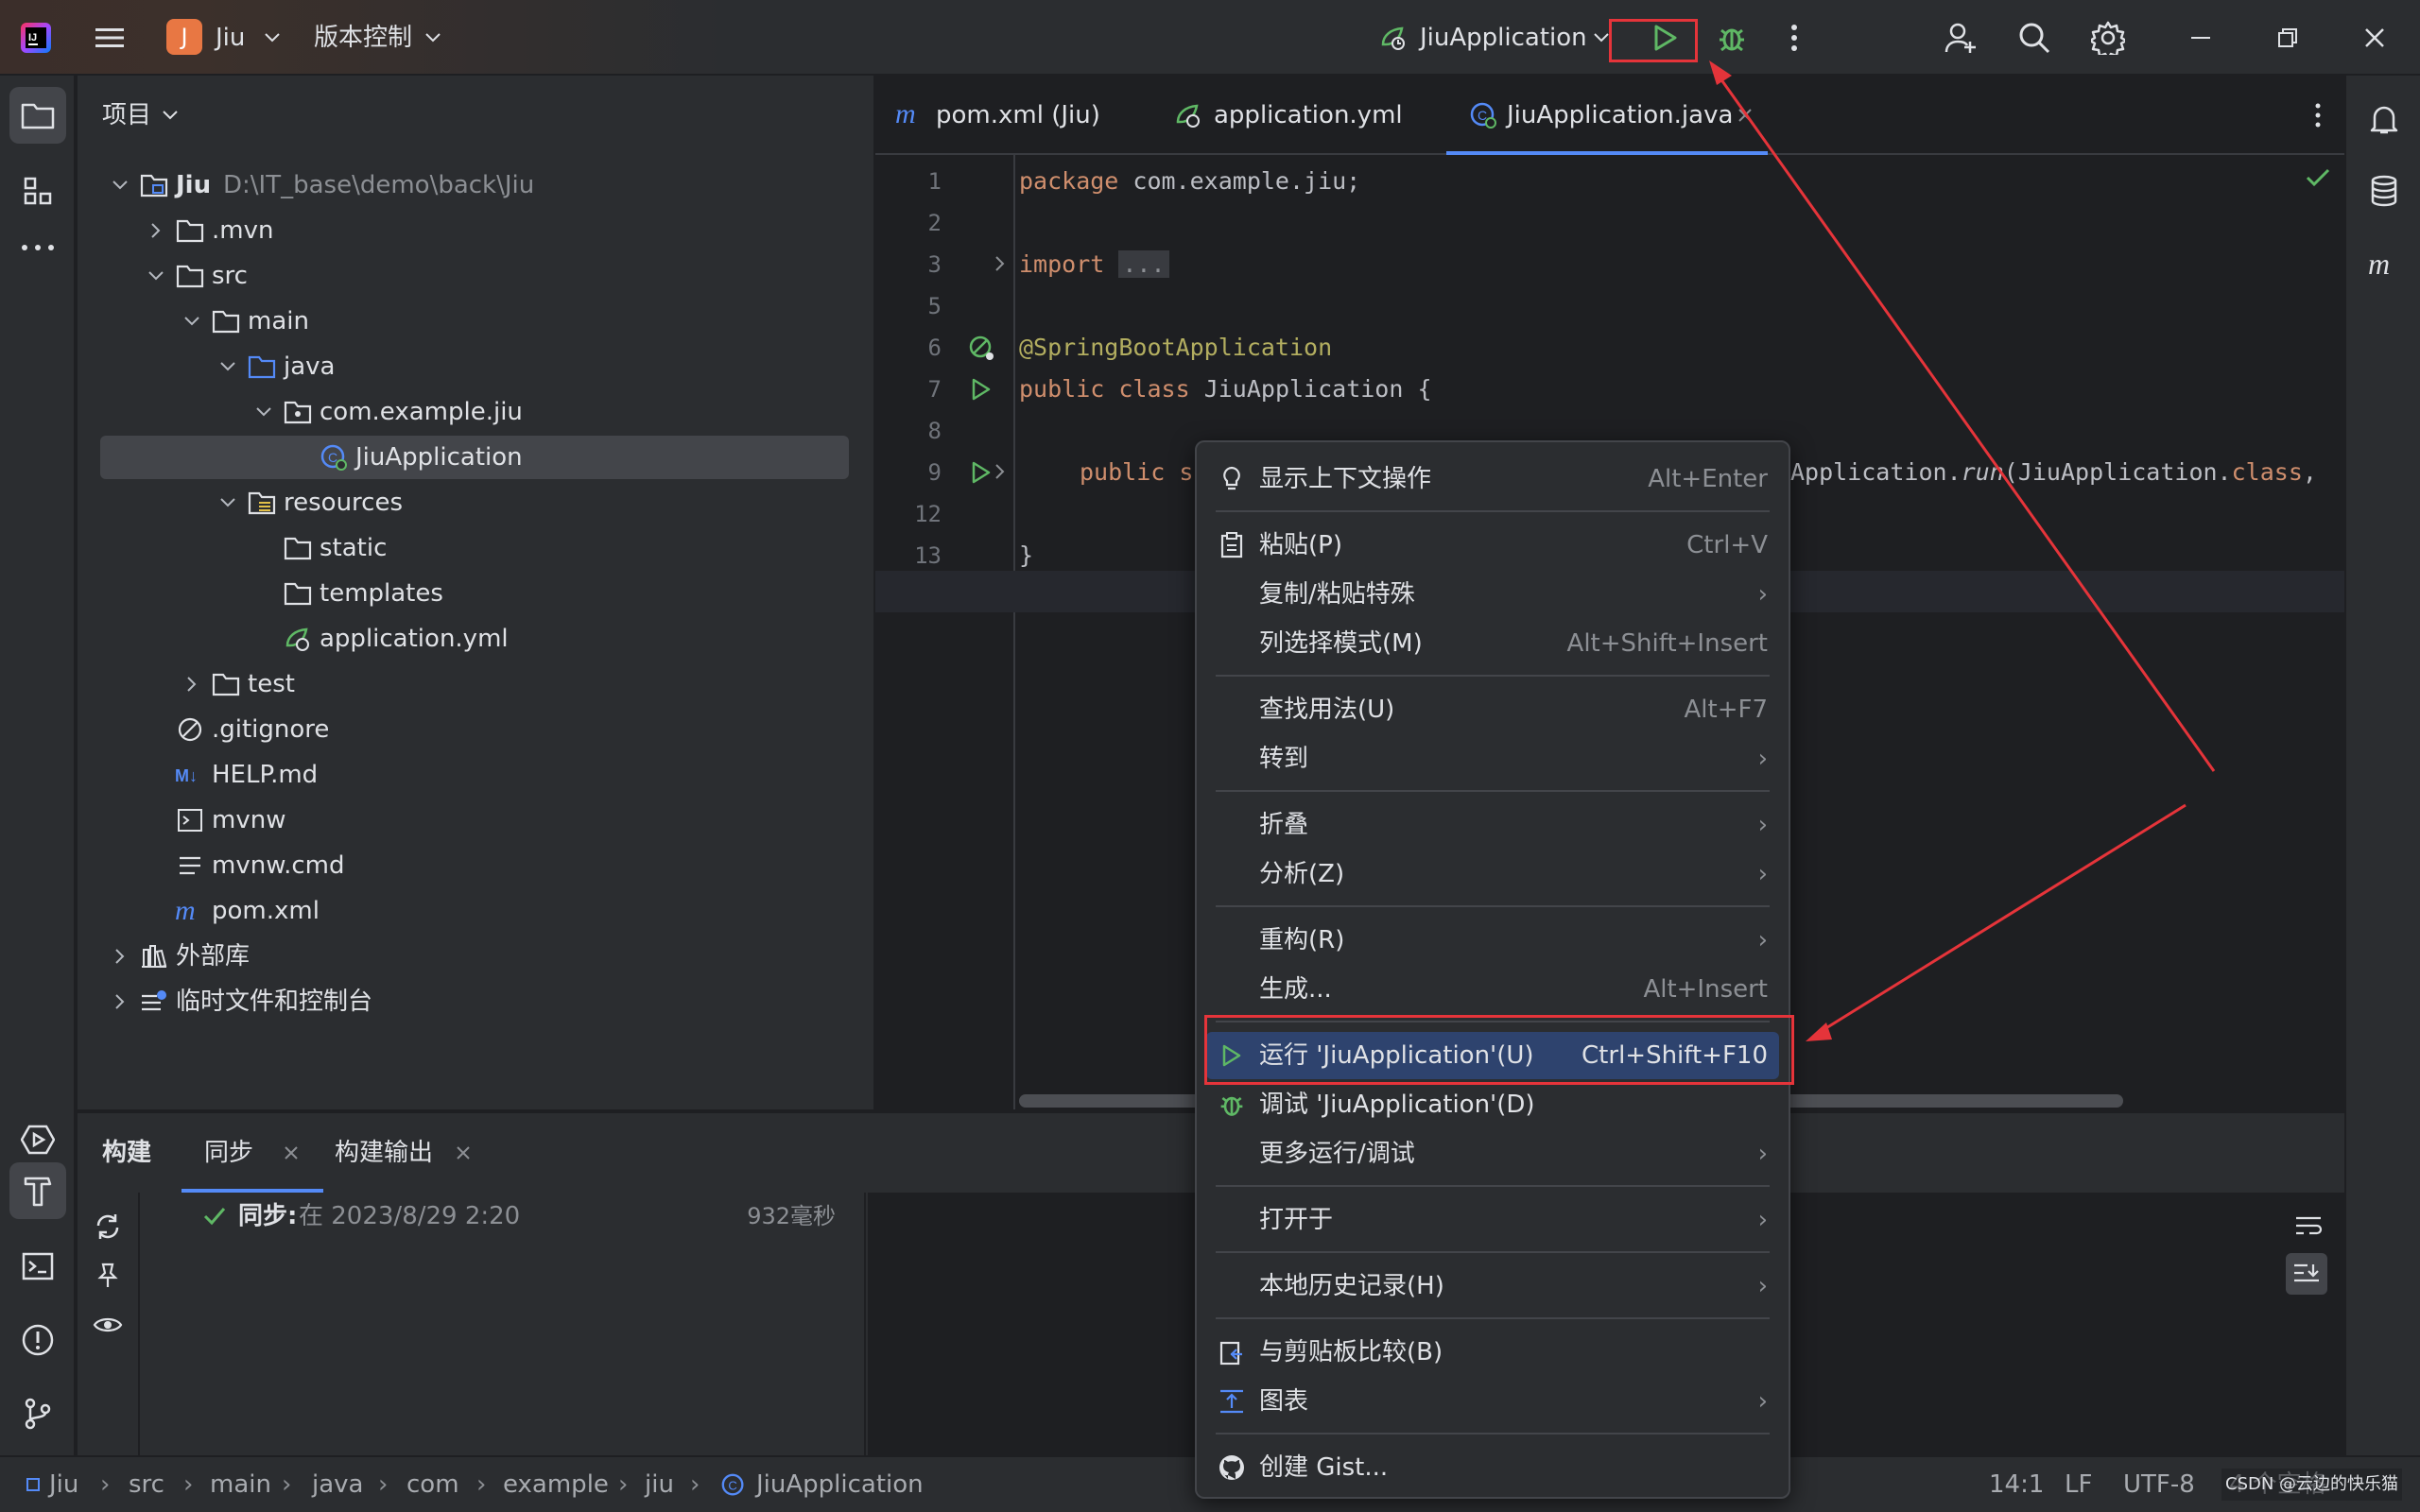 The image size is (2420, 1512). Describe the element at coordinates (1720, 72) in the screenshot. I see `arrow-head-icon` at that location.